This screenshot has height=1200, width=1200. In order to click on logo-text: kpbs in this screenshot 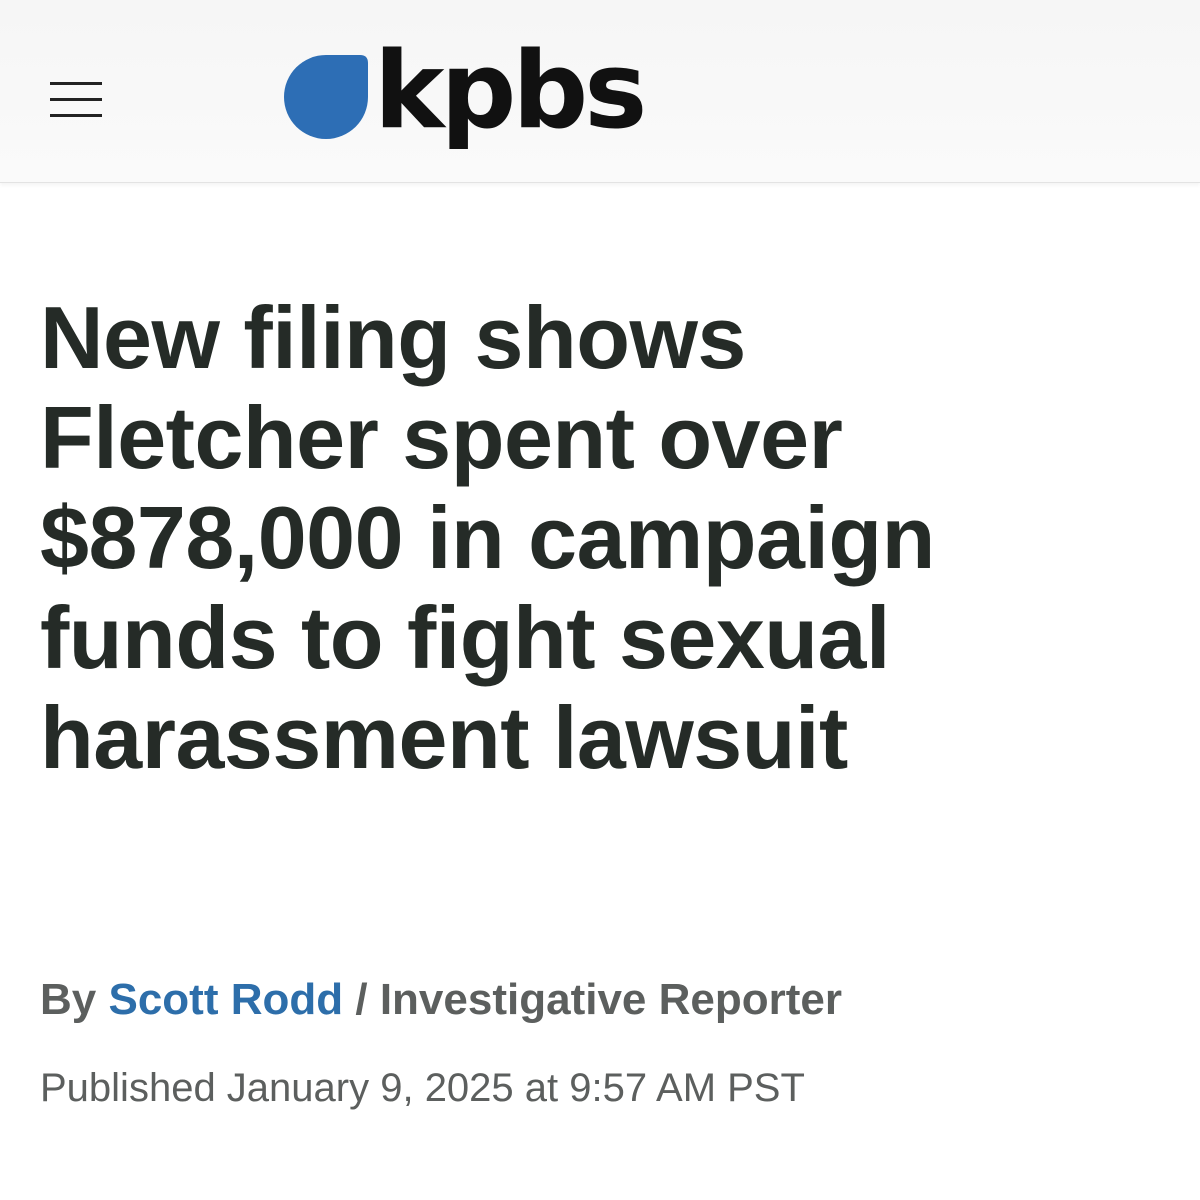, I will do `click(510, 90)`.